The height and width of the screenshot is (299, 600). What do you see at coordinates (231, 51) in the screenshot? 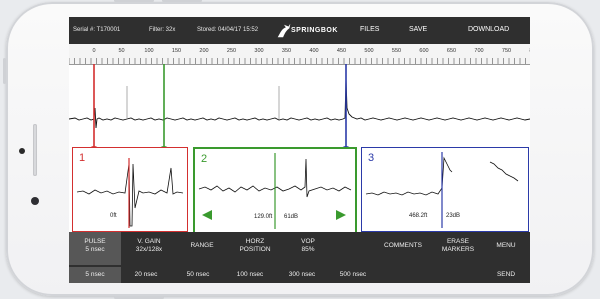
I see `ruler-label: 250` at bounding box center [231, 51].